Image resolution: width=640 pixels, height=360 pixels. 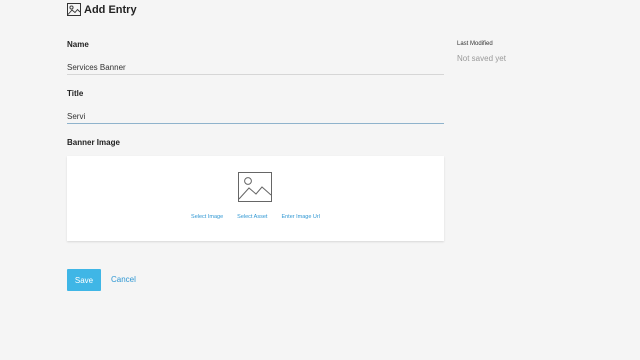 What do you see at coordinates (481, 58) in the screenshot?
I see `last-modified-value: Not saved yet` at bounding box center [481, 58].